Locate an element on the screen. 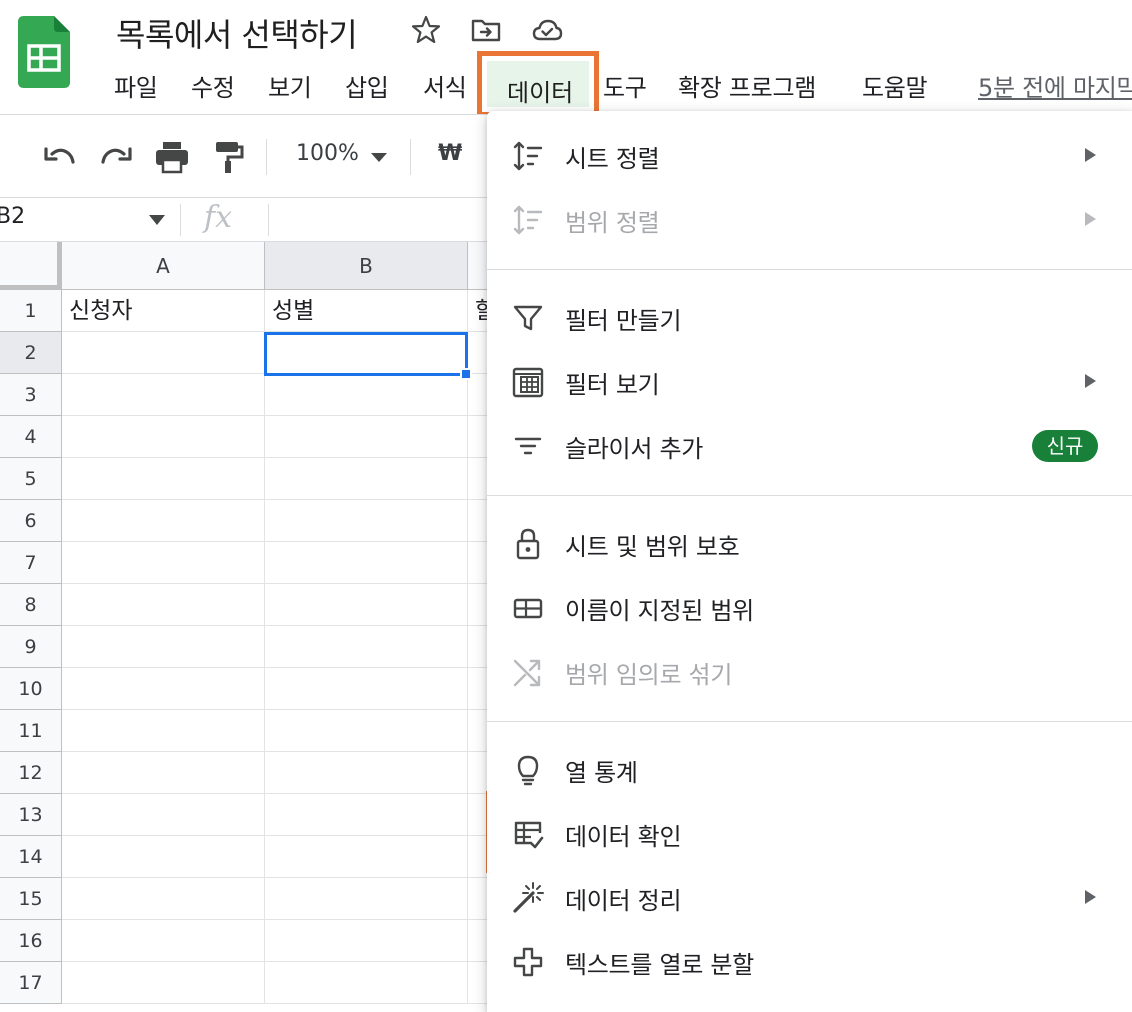  named-range-icon is located at coordinates (528, 608).